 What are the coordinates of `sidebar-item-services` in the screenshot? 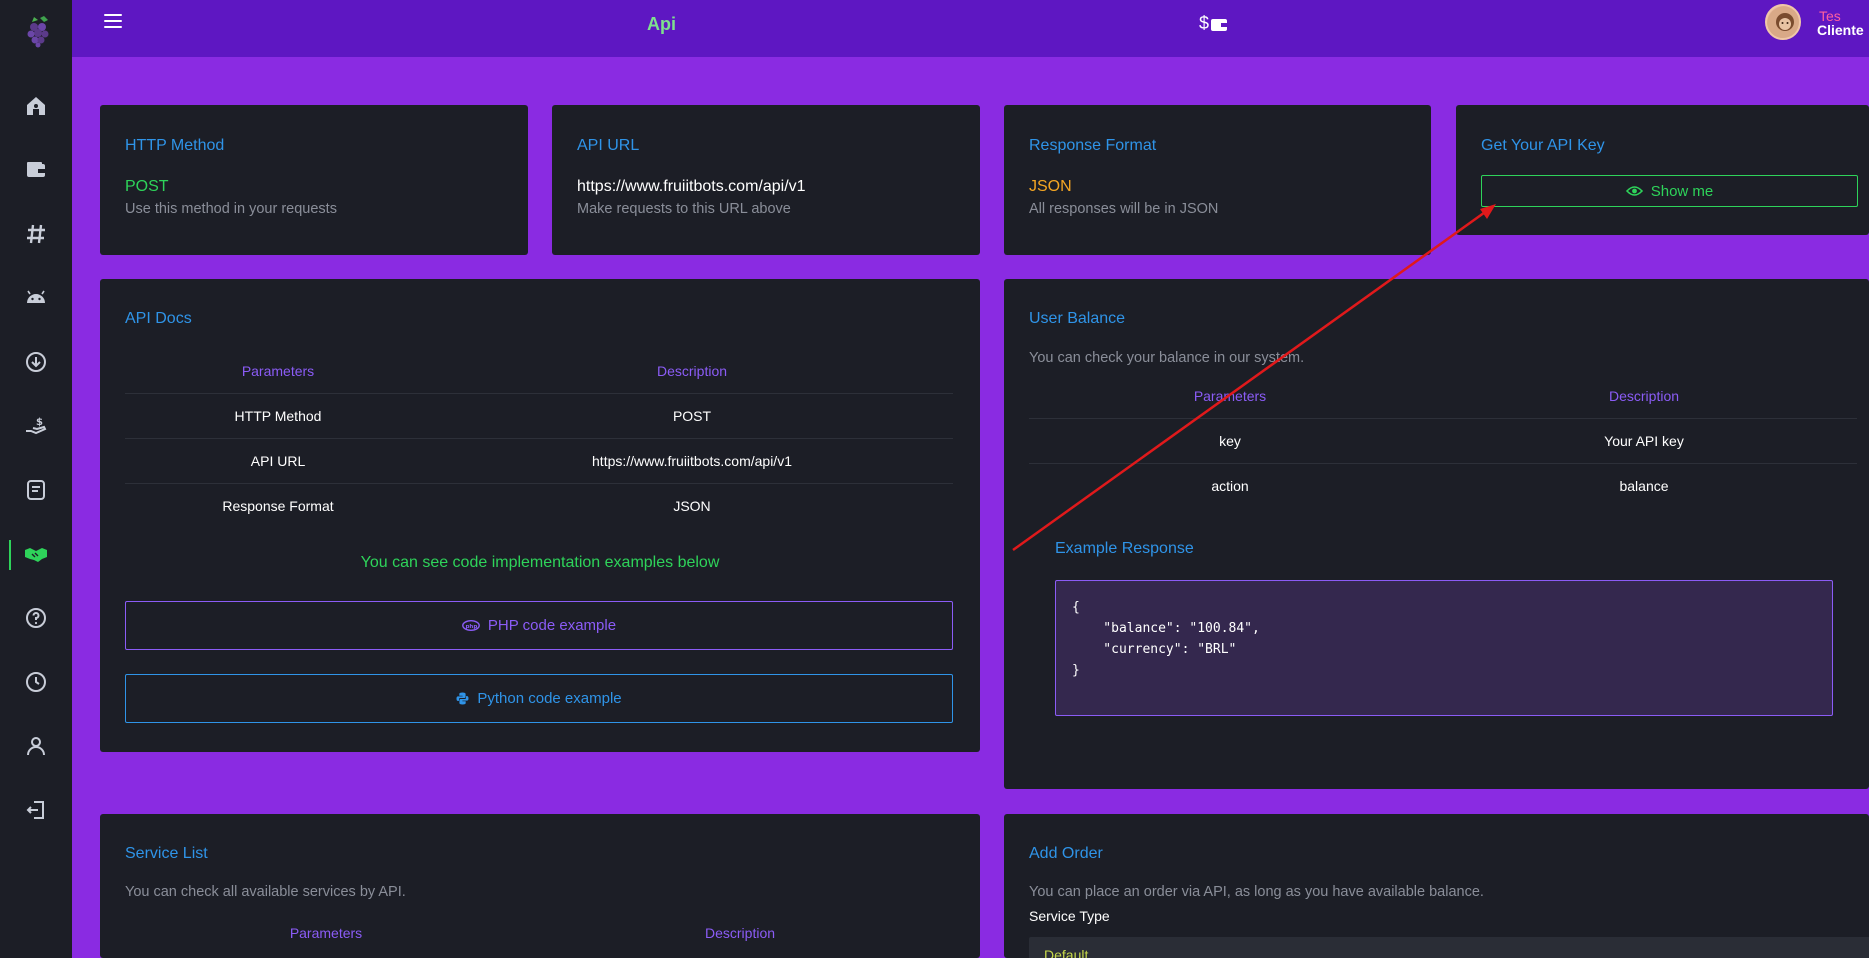 It's located at (36, 234).